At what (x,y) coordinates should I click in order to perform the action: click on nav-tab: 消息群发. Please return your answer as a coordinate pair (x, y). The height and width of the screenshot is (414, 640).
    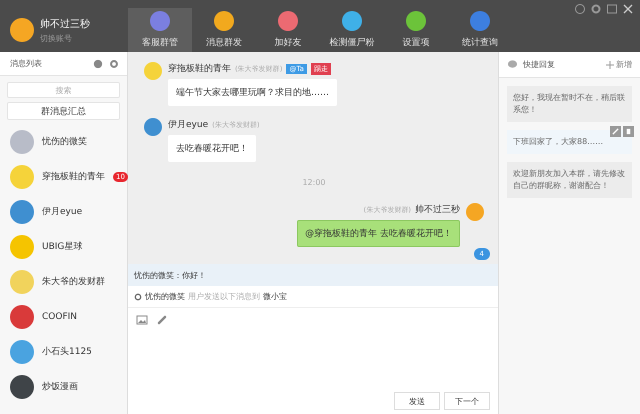
    Looking at the image, I should click on (224, 30).